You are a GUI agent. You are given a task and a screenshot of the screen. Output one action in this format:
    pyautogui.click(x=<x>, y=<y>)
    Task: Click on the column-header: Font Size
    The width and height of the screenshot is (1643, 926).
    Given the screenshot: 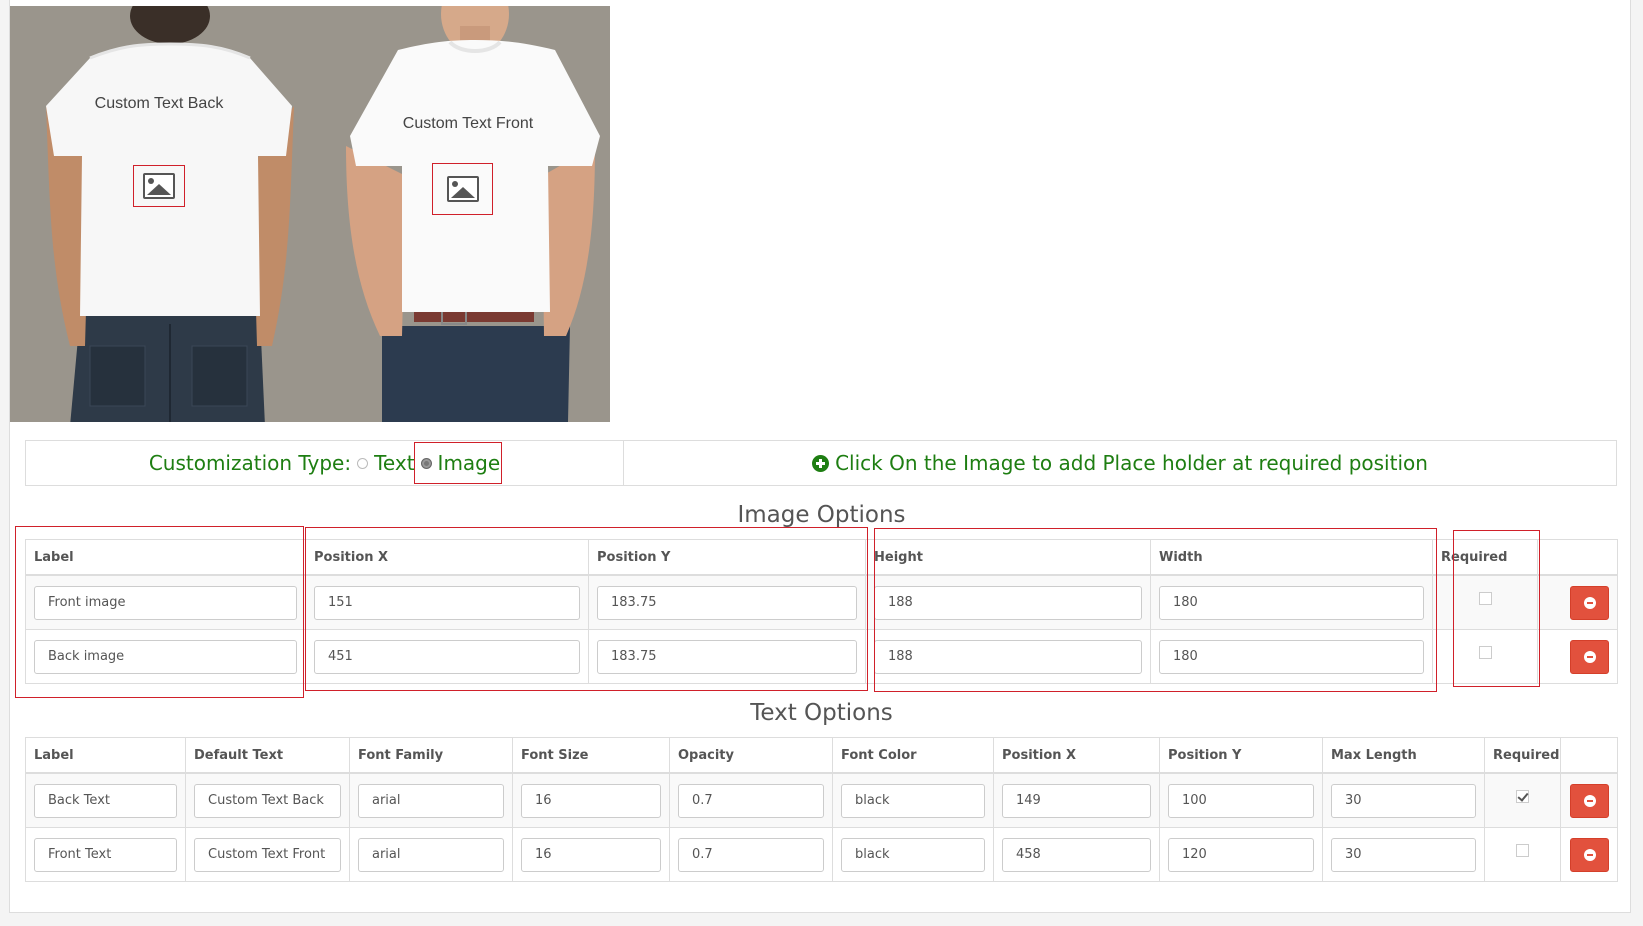 What is the action you would take?
    pyautogui.click(x=591, y=755)
    